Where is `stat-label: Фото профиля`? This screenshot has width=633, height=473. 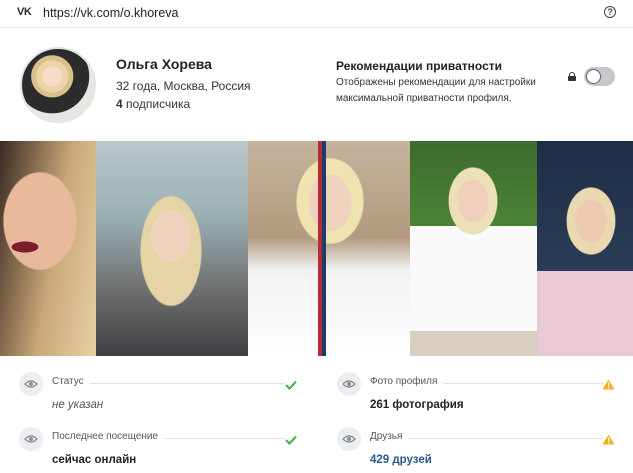 stat-label: Фото профиля is located at coordinates (407, 381).